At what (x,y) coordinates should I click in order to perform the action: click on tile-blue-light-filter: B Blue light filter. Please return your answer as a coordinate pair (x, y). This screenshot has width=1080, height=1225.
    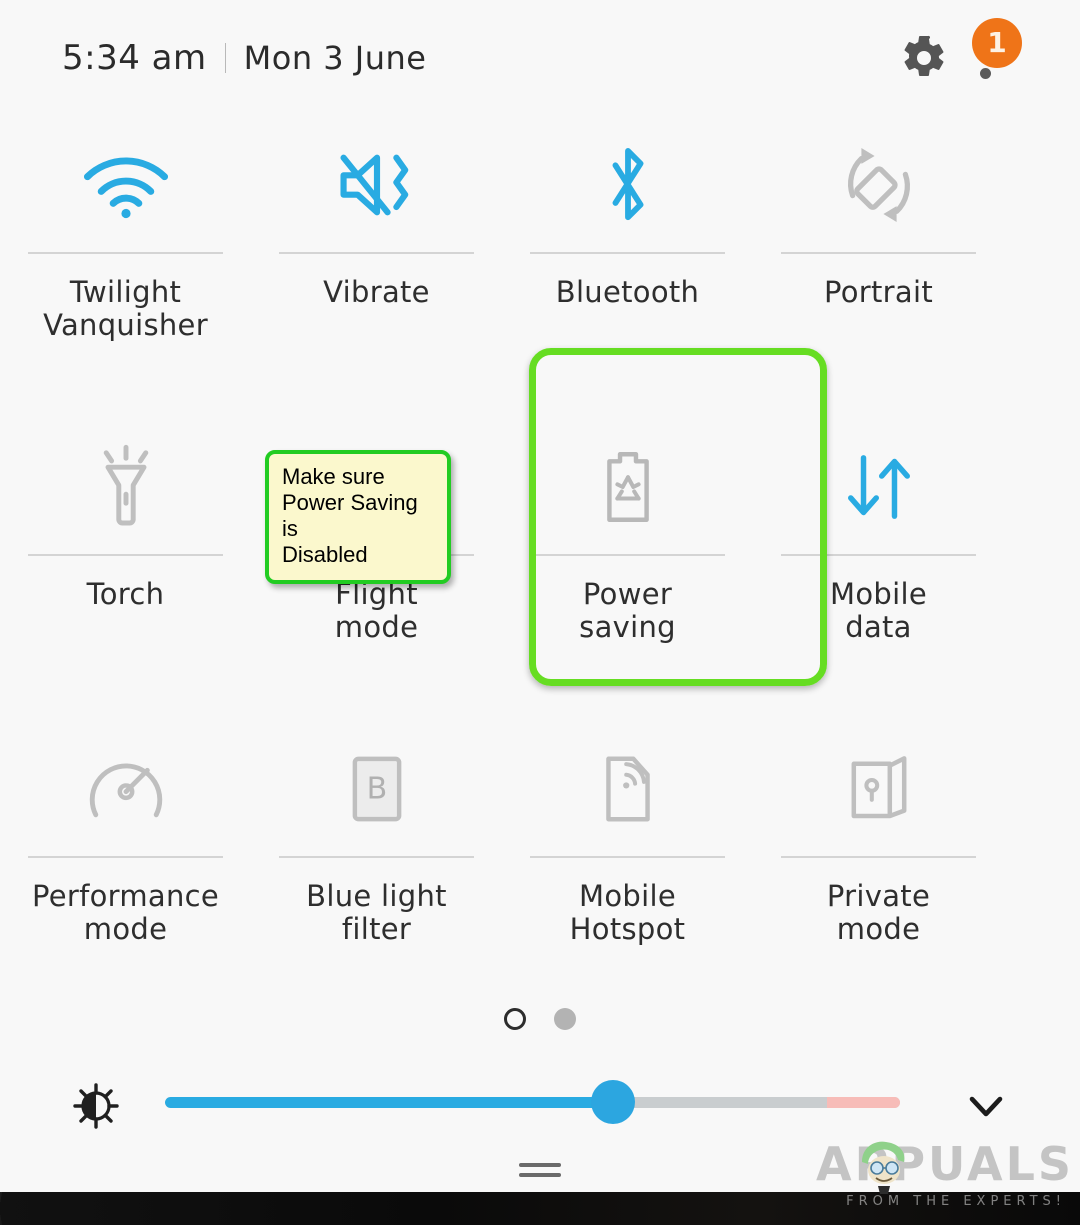
    Looking at the image, I should click on (376, 873).